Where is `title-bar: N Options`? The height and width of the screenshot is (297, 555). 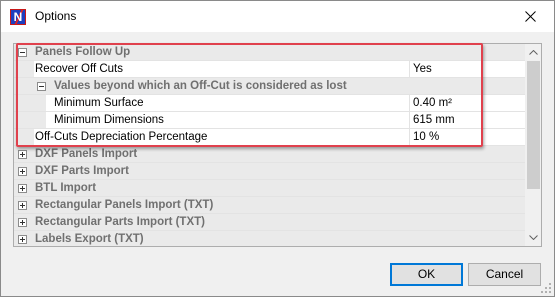 title-bar: N Options is located at coordinates (277, 16).